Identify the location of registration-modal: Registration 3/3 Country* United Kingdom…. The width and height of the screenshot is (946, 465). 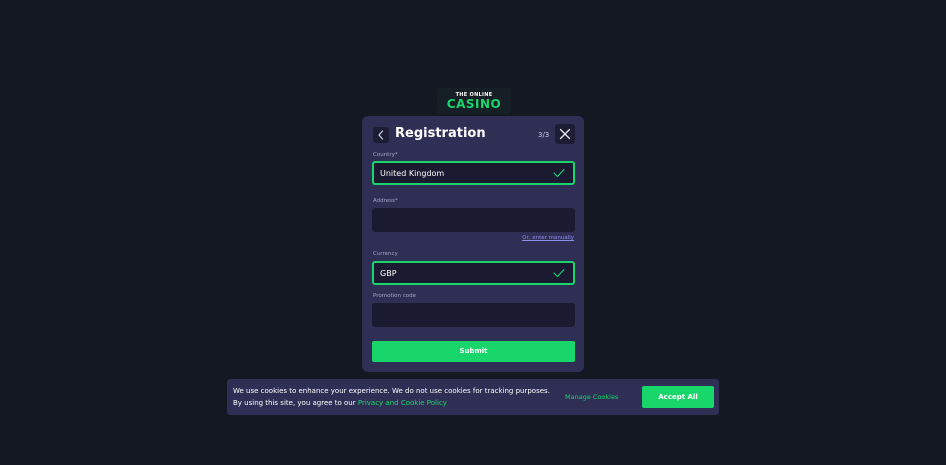
(473, 244).